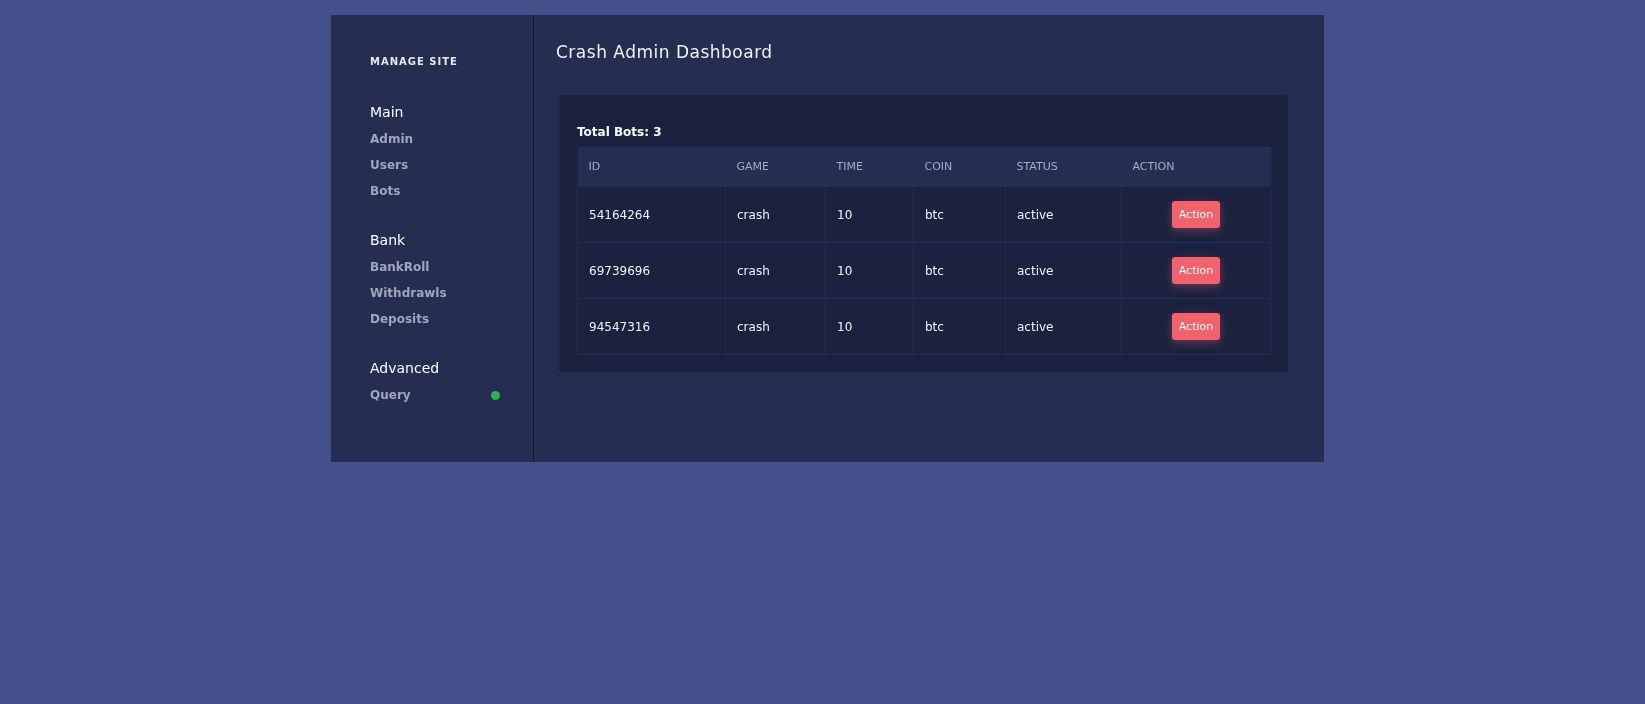  What do you see at coordinates (959, 167) in the screenshot?
I see `column-header: COIN` at bounding box center [959, 167].